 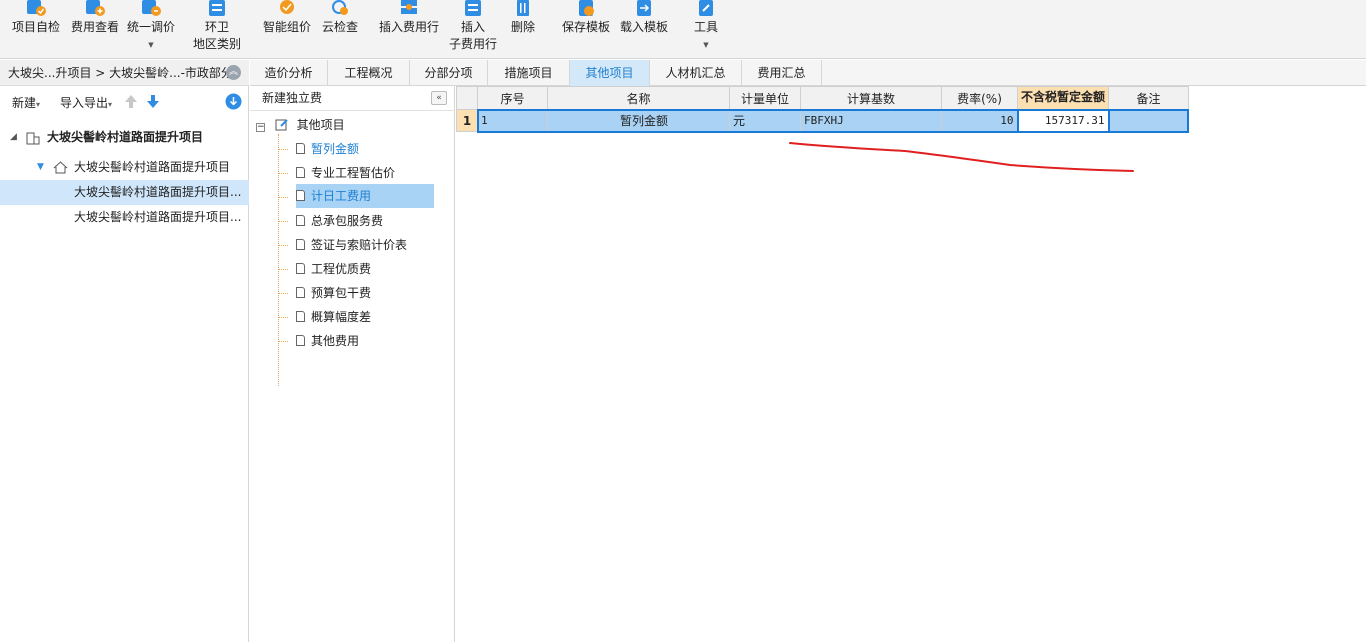 I want to click on col-header-seq: 序号, so click(x=512, y=98).